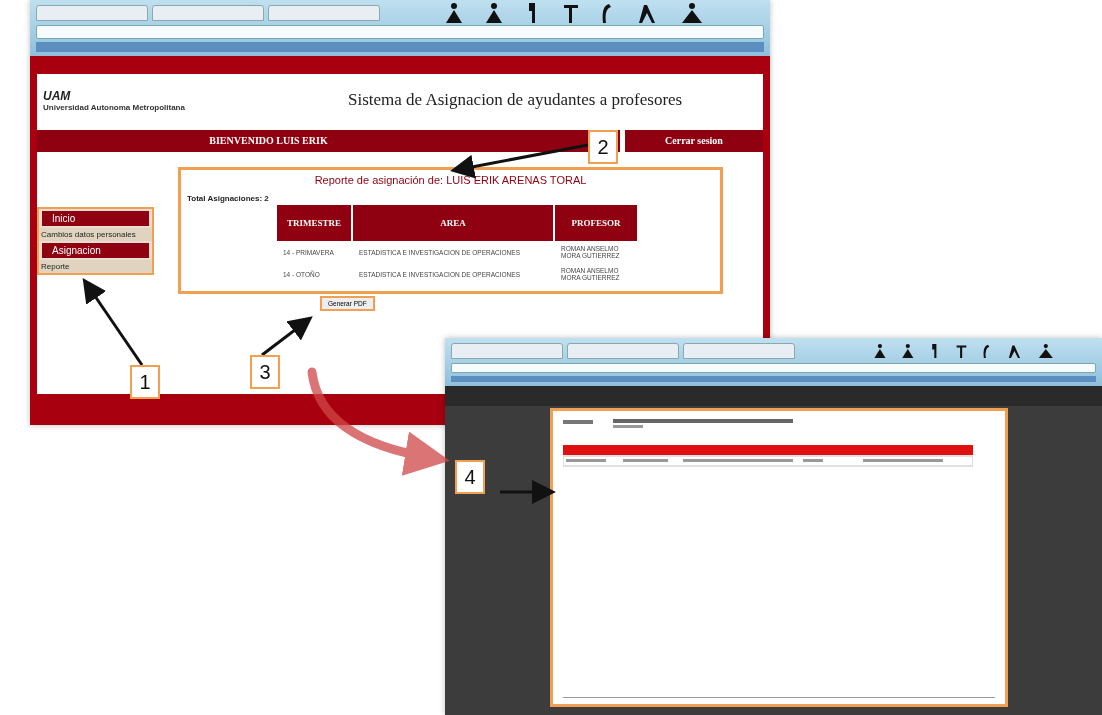  What do you see at coordinates (57, 95) in the screenshot?
I see `logo-text: UAM` at bounding box center [57, 95].